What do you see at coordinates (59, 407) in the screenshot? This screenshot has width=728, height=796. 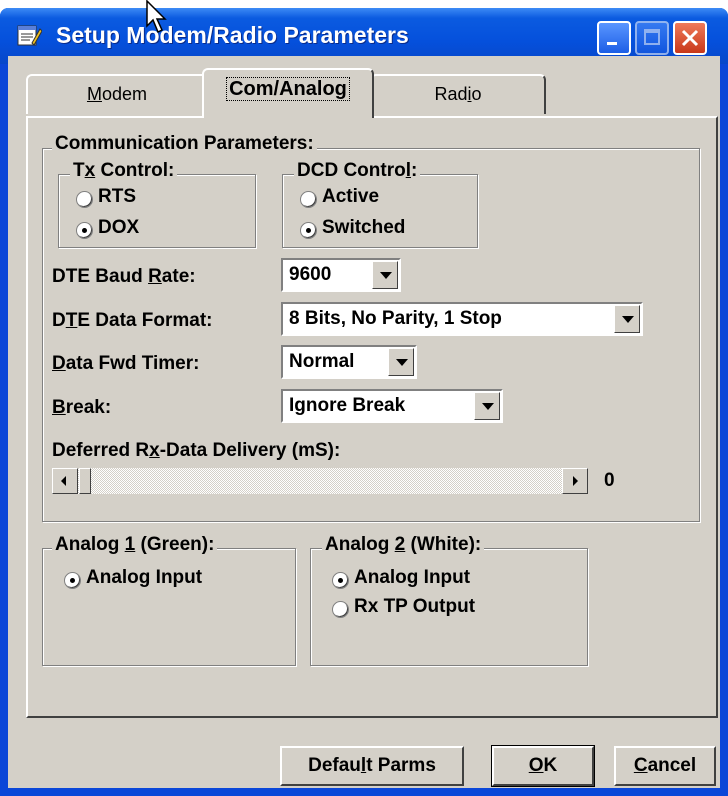 I see `break-mnemonic: B` at bounding box center [59, 407].